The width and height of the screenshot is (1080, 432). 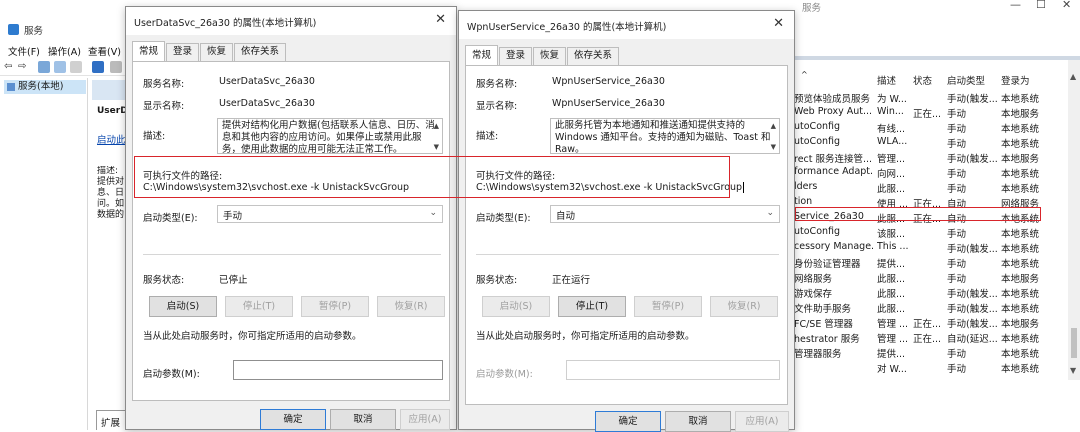 I want to click on display-name-label: 显示名称:, so click(x=164, y=106).